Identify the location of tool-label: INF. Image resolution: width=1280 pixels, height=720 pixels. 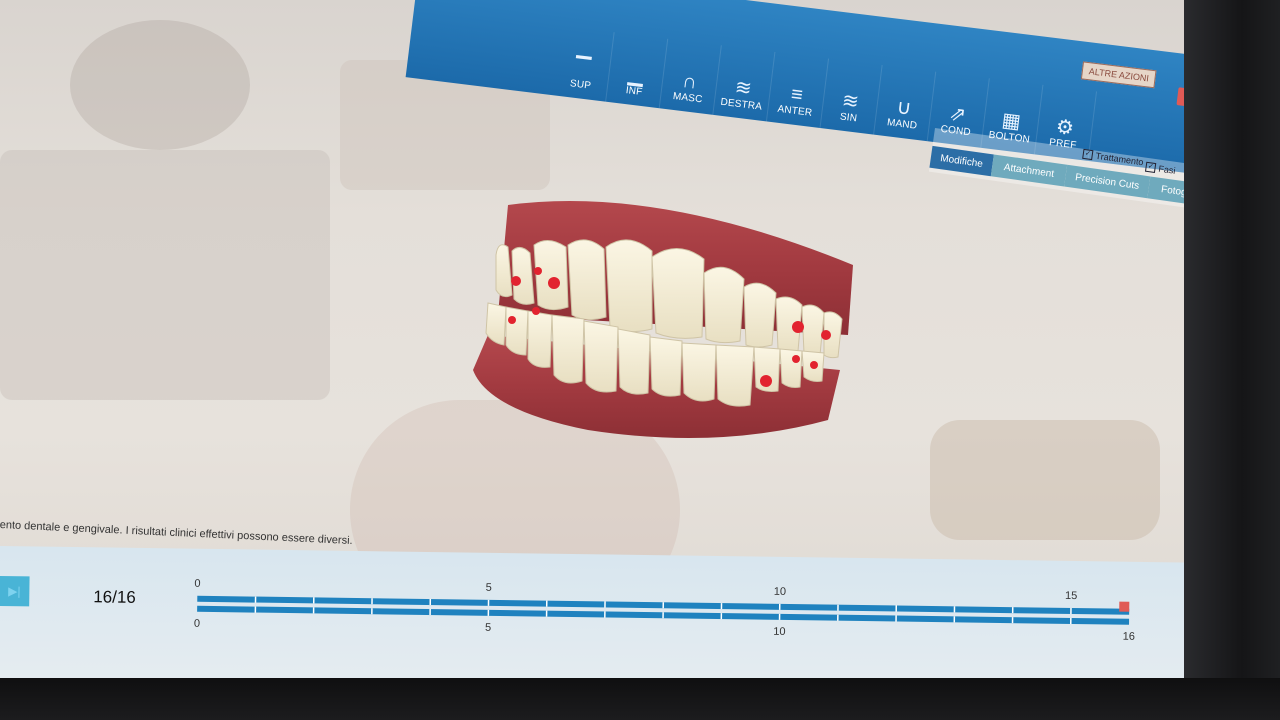
(634, 92).